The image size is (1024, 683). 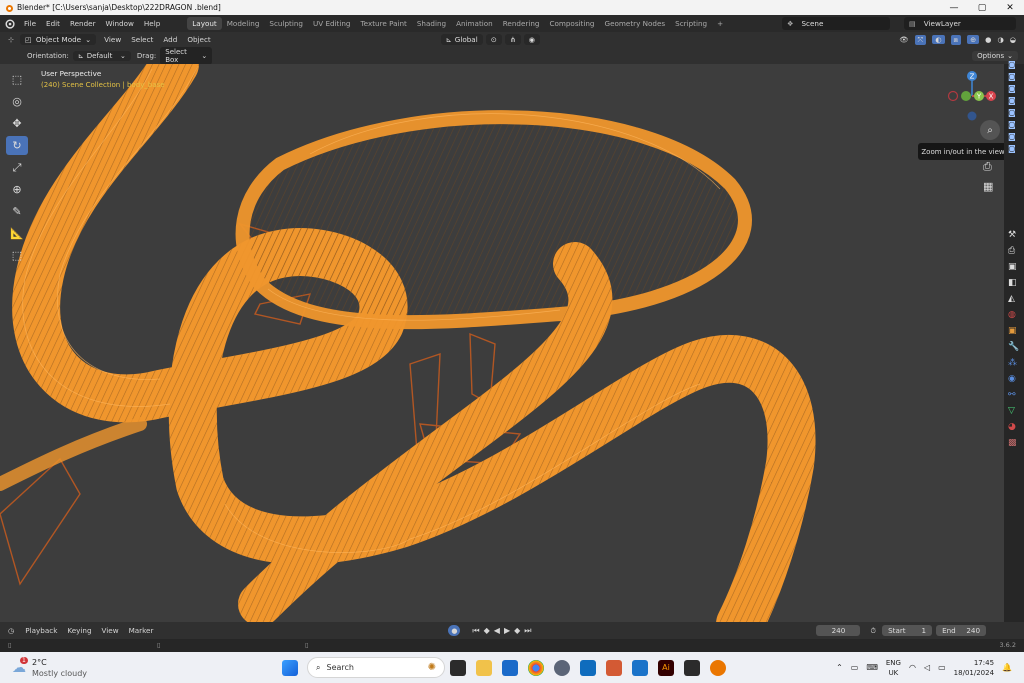 What do you see at coordinates (290, 667) in the screenshot?
I see `windows-start-icon` at bounding box center [290, 667].